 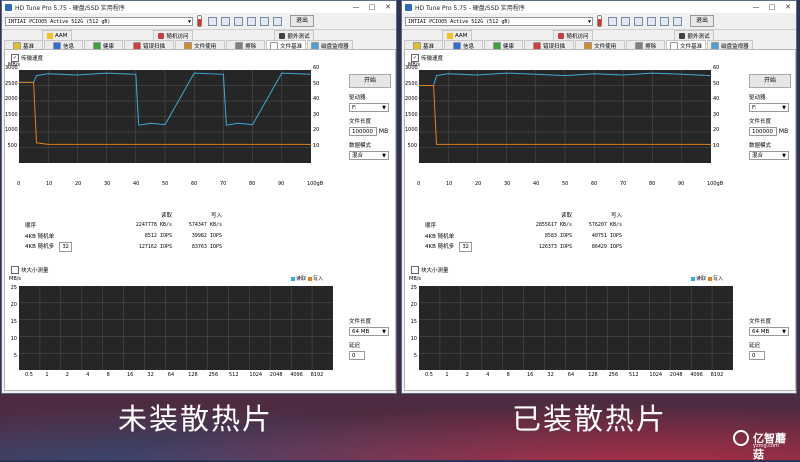 I want to click on checkbox-checked-icon: ✓, so click(x=415, y=58).